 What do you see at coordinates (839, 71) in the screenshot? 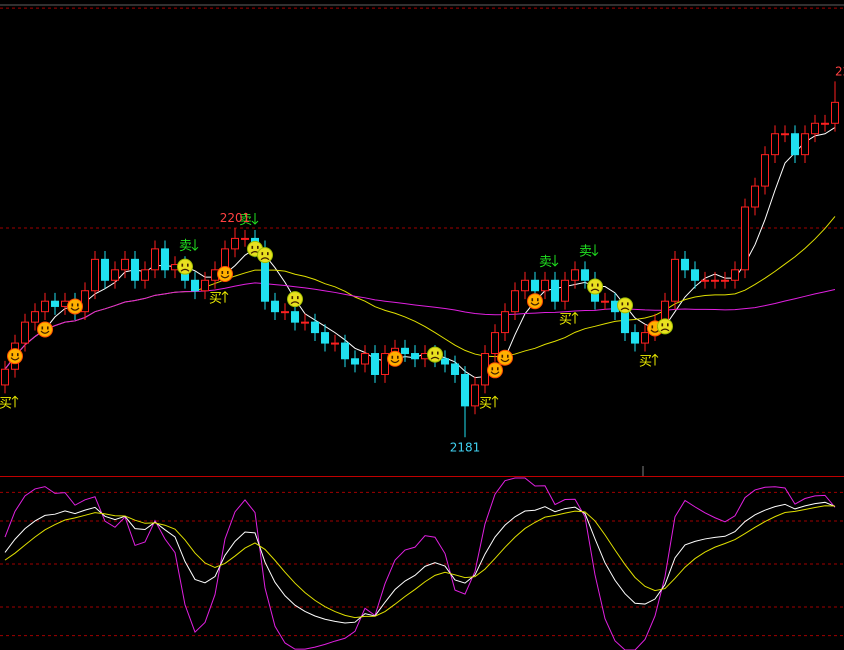
I see `high-price-label: 2215` at bounding box center [839, 71].